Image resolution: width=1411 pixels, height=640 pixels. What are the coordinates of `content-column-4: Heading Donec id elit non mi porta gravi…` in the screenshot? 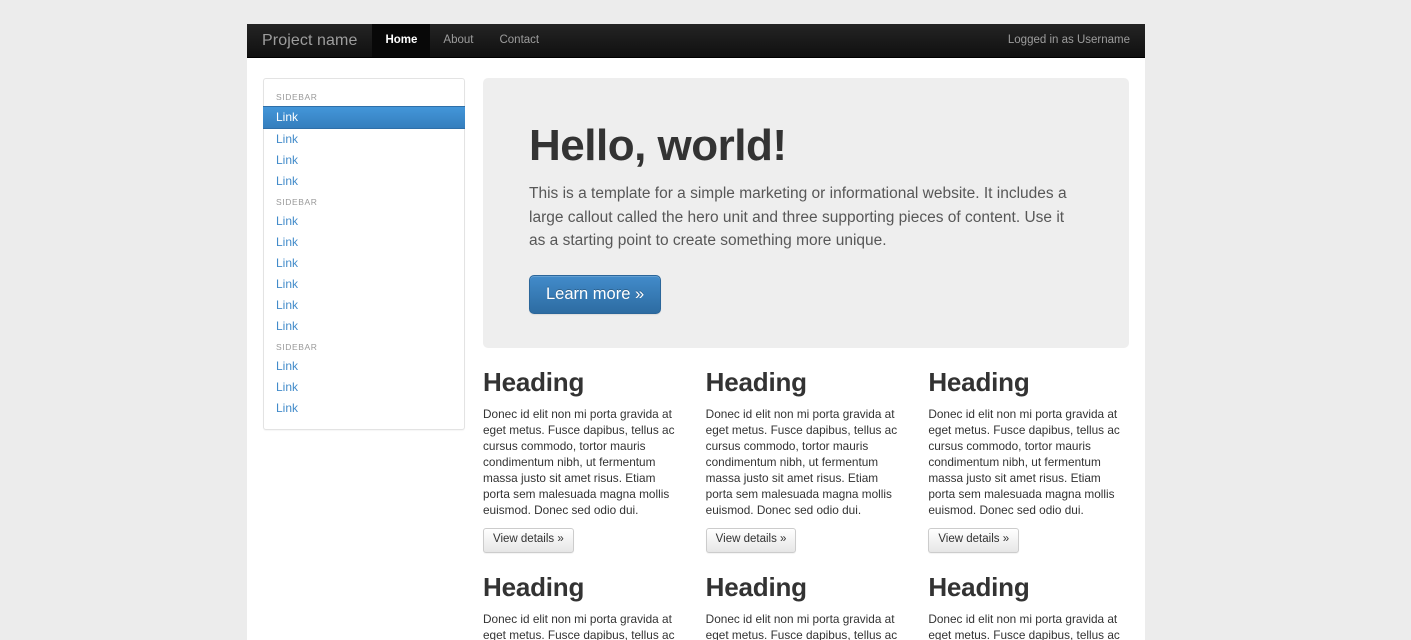 It's located at (594, 606).